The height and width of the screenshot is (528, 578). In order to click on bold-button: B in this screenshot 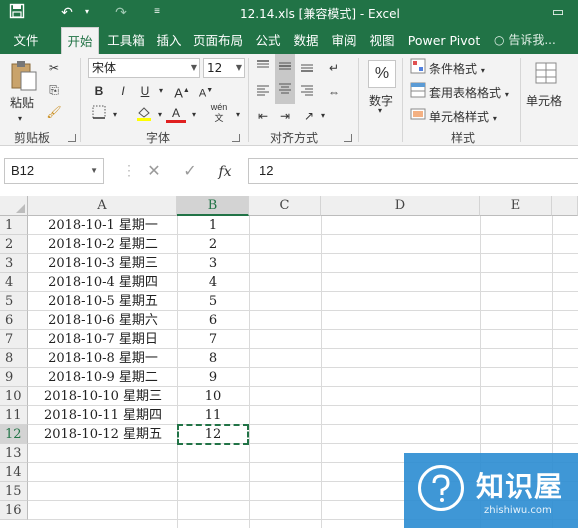, I will do `click(99, 91)`.